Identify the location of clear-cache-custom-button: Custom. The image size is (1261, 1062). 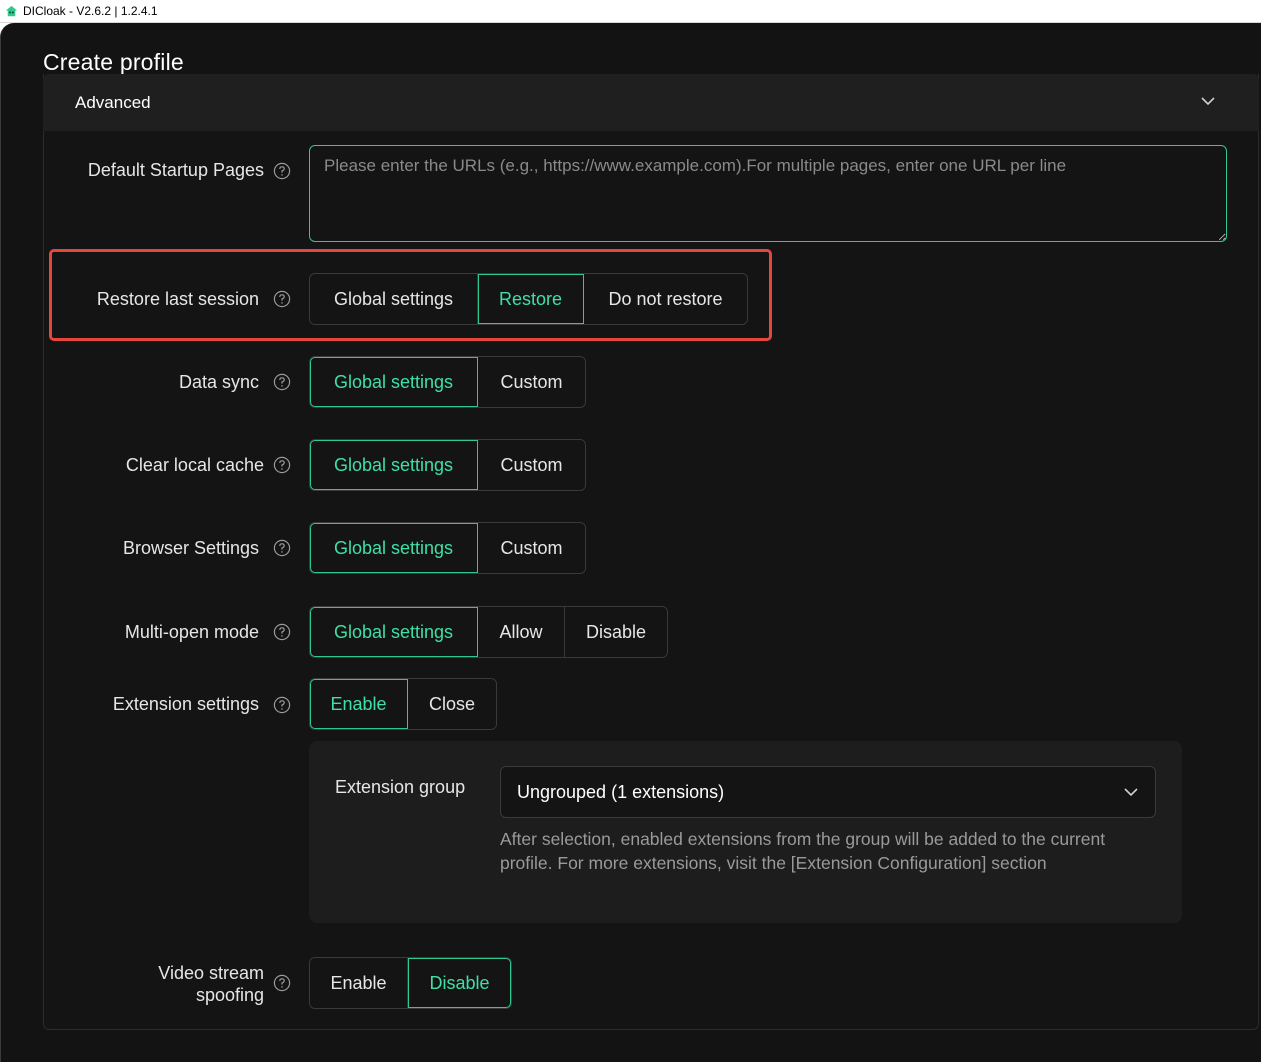
(531, 465).